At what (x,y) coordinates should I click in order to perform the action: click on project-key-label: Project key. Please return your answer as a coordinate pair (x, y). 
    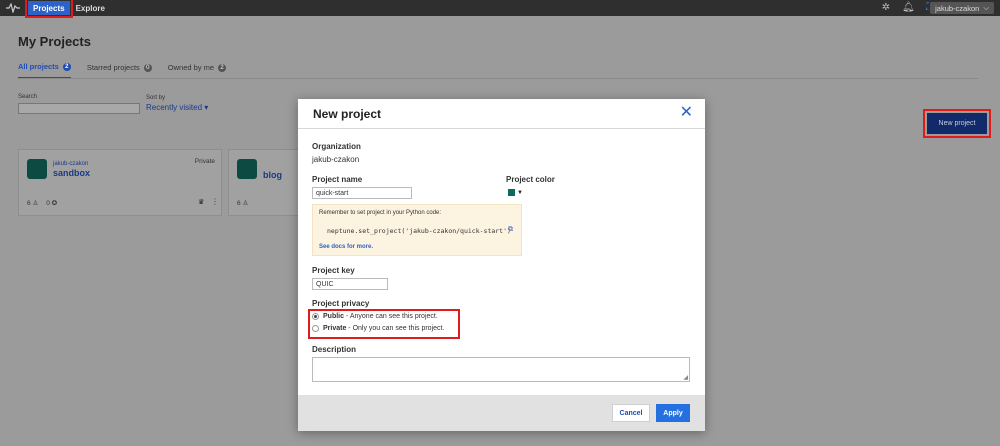
    Looking at the image, I should click on (333, 270).